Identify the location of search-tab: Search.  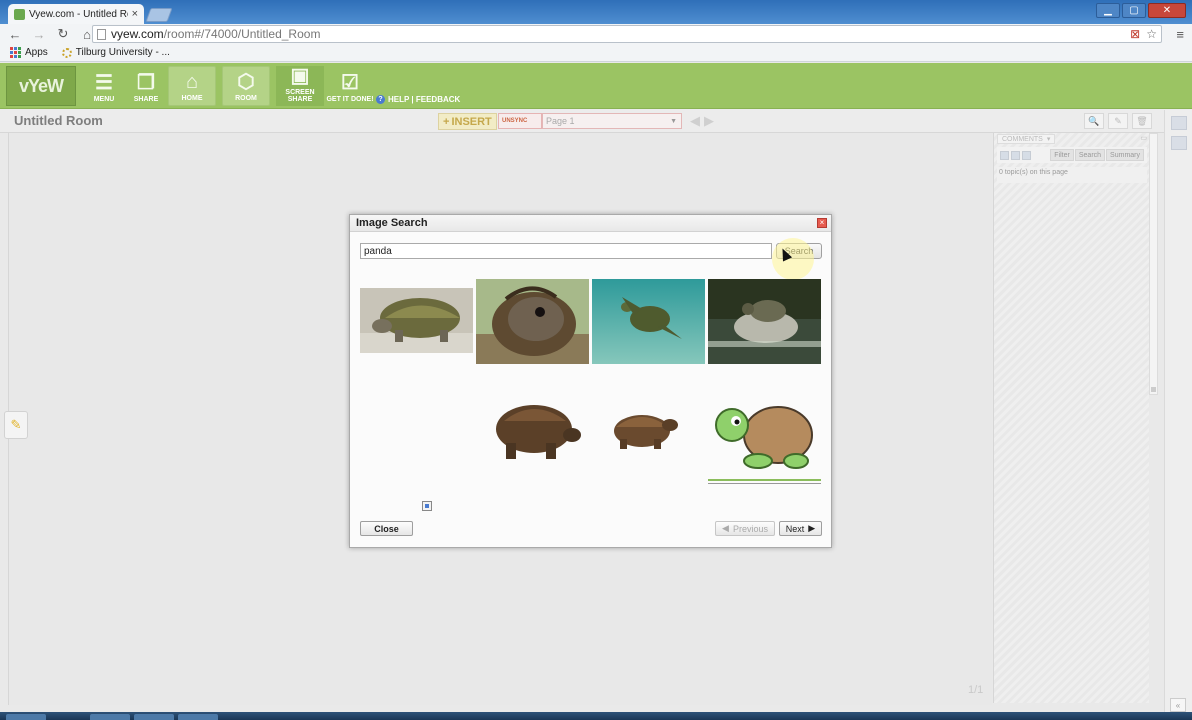
(1090, 155).